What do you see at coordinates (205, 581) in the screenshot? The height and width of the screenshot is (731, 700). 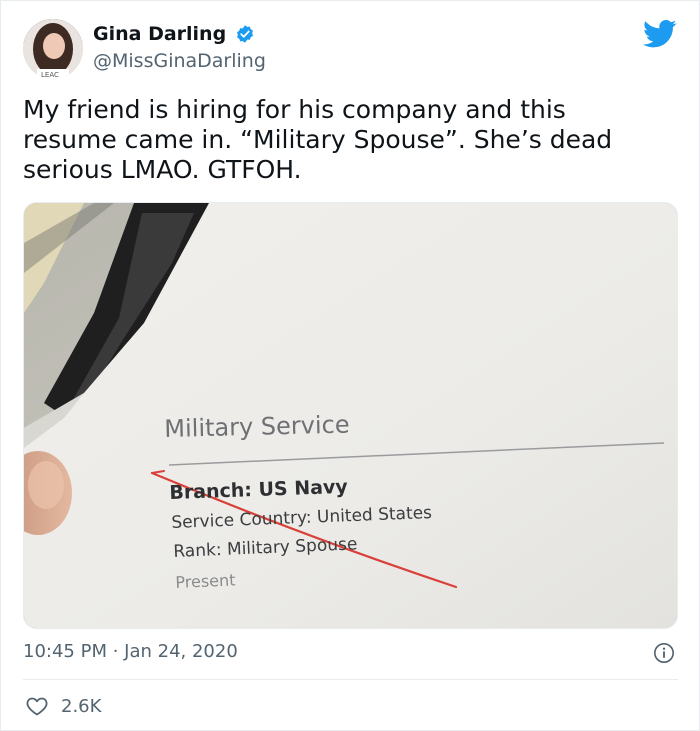 I see `resume-present: Present` at bounding box center [205, 581].